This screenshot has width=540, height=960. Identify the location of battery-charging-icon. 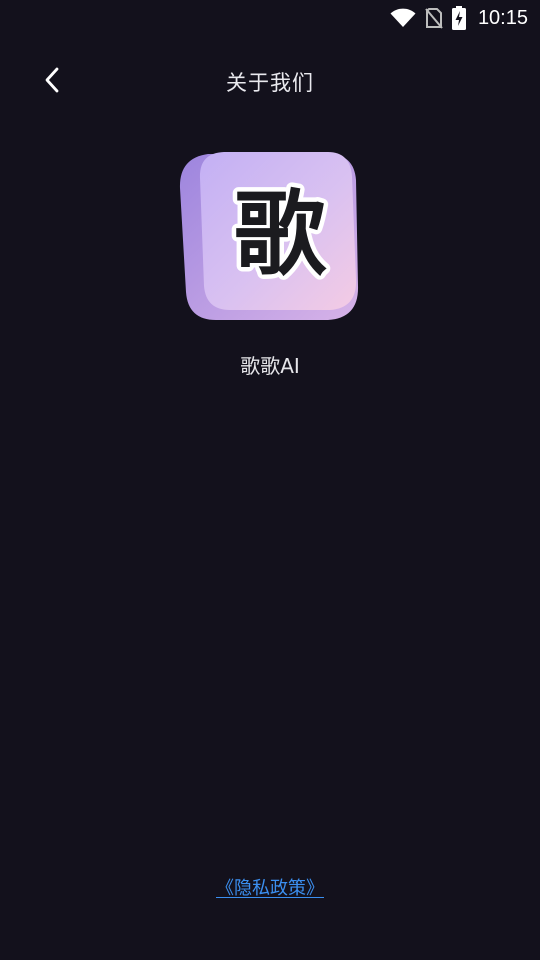
(458, 18).